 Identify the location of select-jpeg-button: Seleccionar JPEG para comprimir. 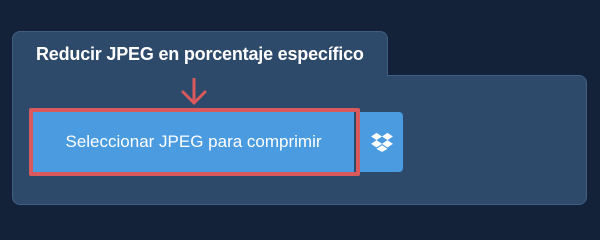
(193, 142).